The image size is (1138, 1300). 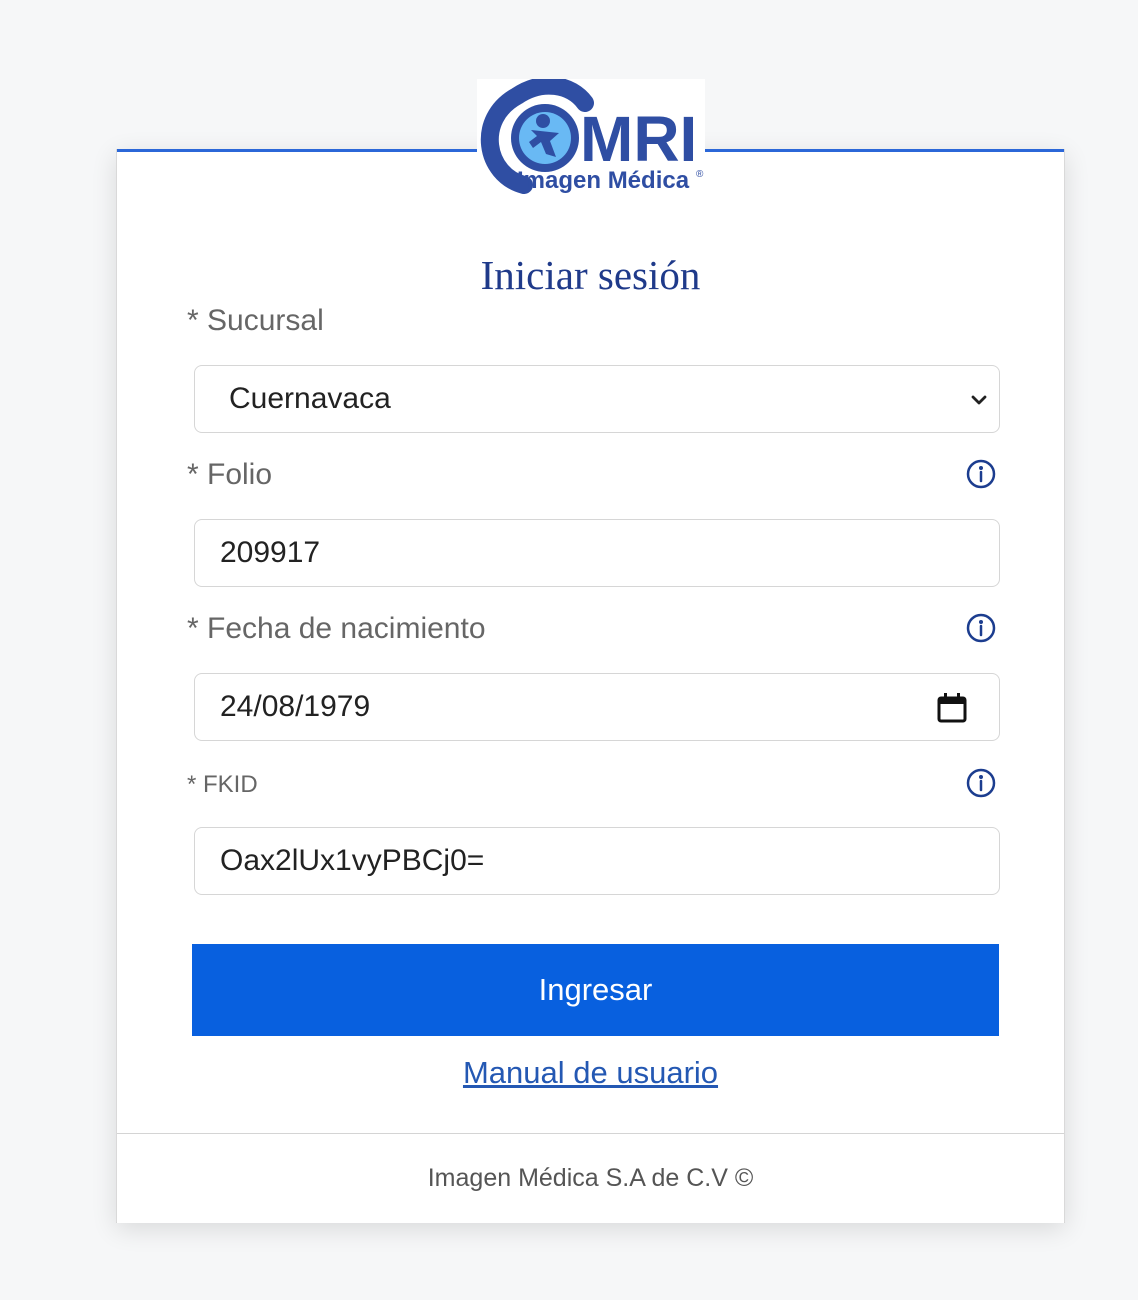 I want to click on fkid-info-icon, so click(x=981, y=783).